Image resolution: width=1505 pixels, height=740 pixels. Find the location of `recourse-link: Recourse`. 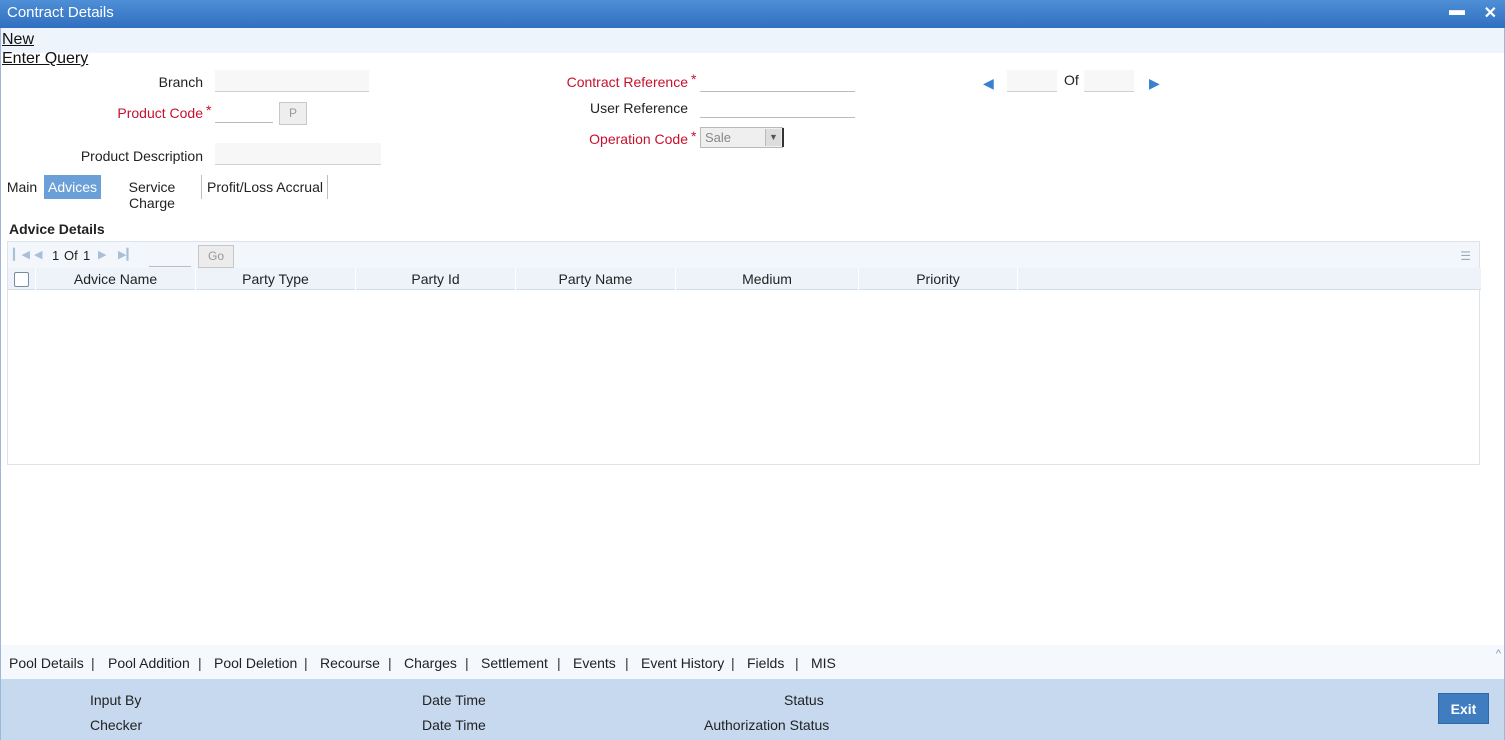

recourse-link: Recourse is located at coordinates (350, 663).